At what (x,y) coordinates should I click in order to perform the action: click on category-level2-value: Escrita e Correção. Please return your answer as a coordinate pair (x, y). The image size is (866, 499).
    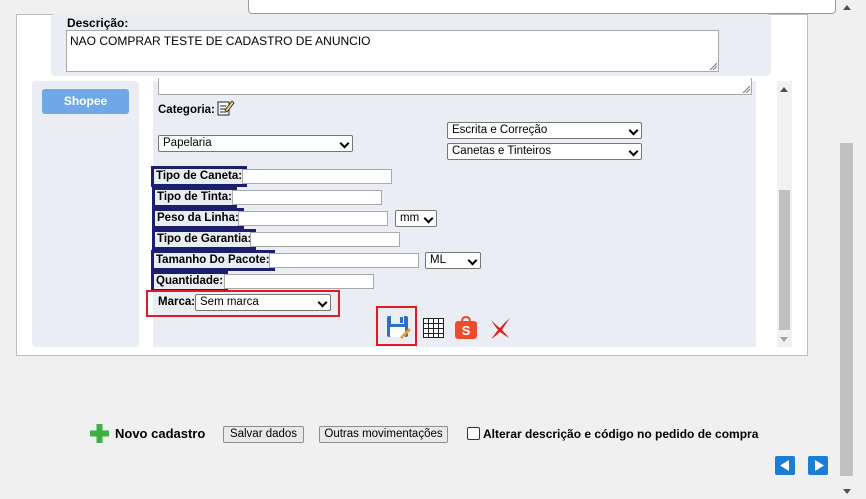
    Looking at the image, I should click on (500, 130).